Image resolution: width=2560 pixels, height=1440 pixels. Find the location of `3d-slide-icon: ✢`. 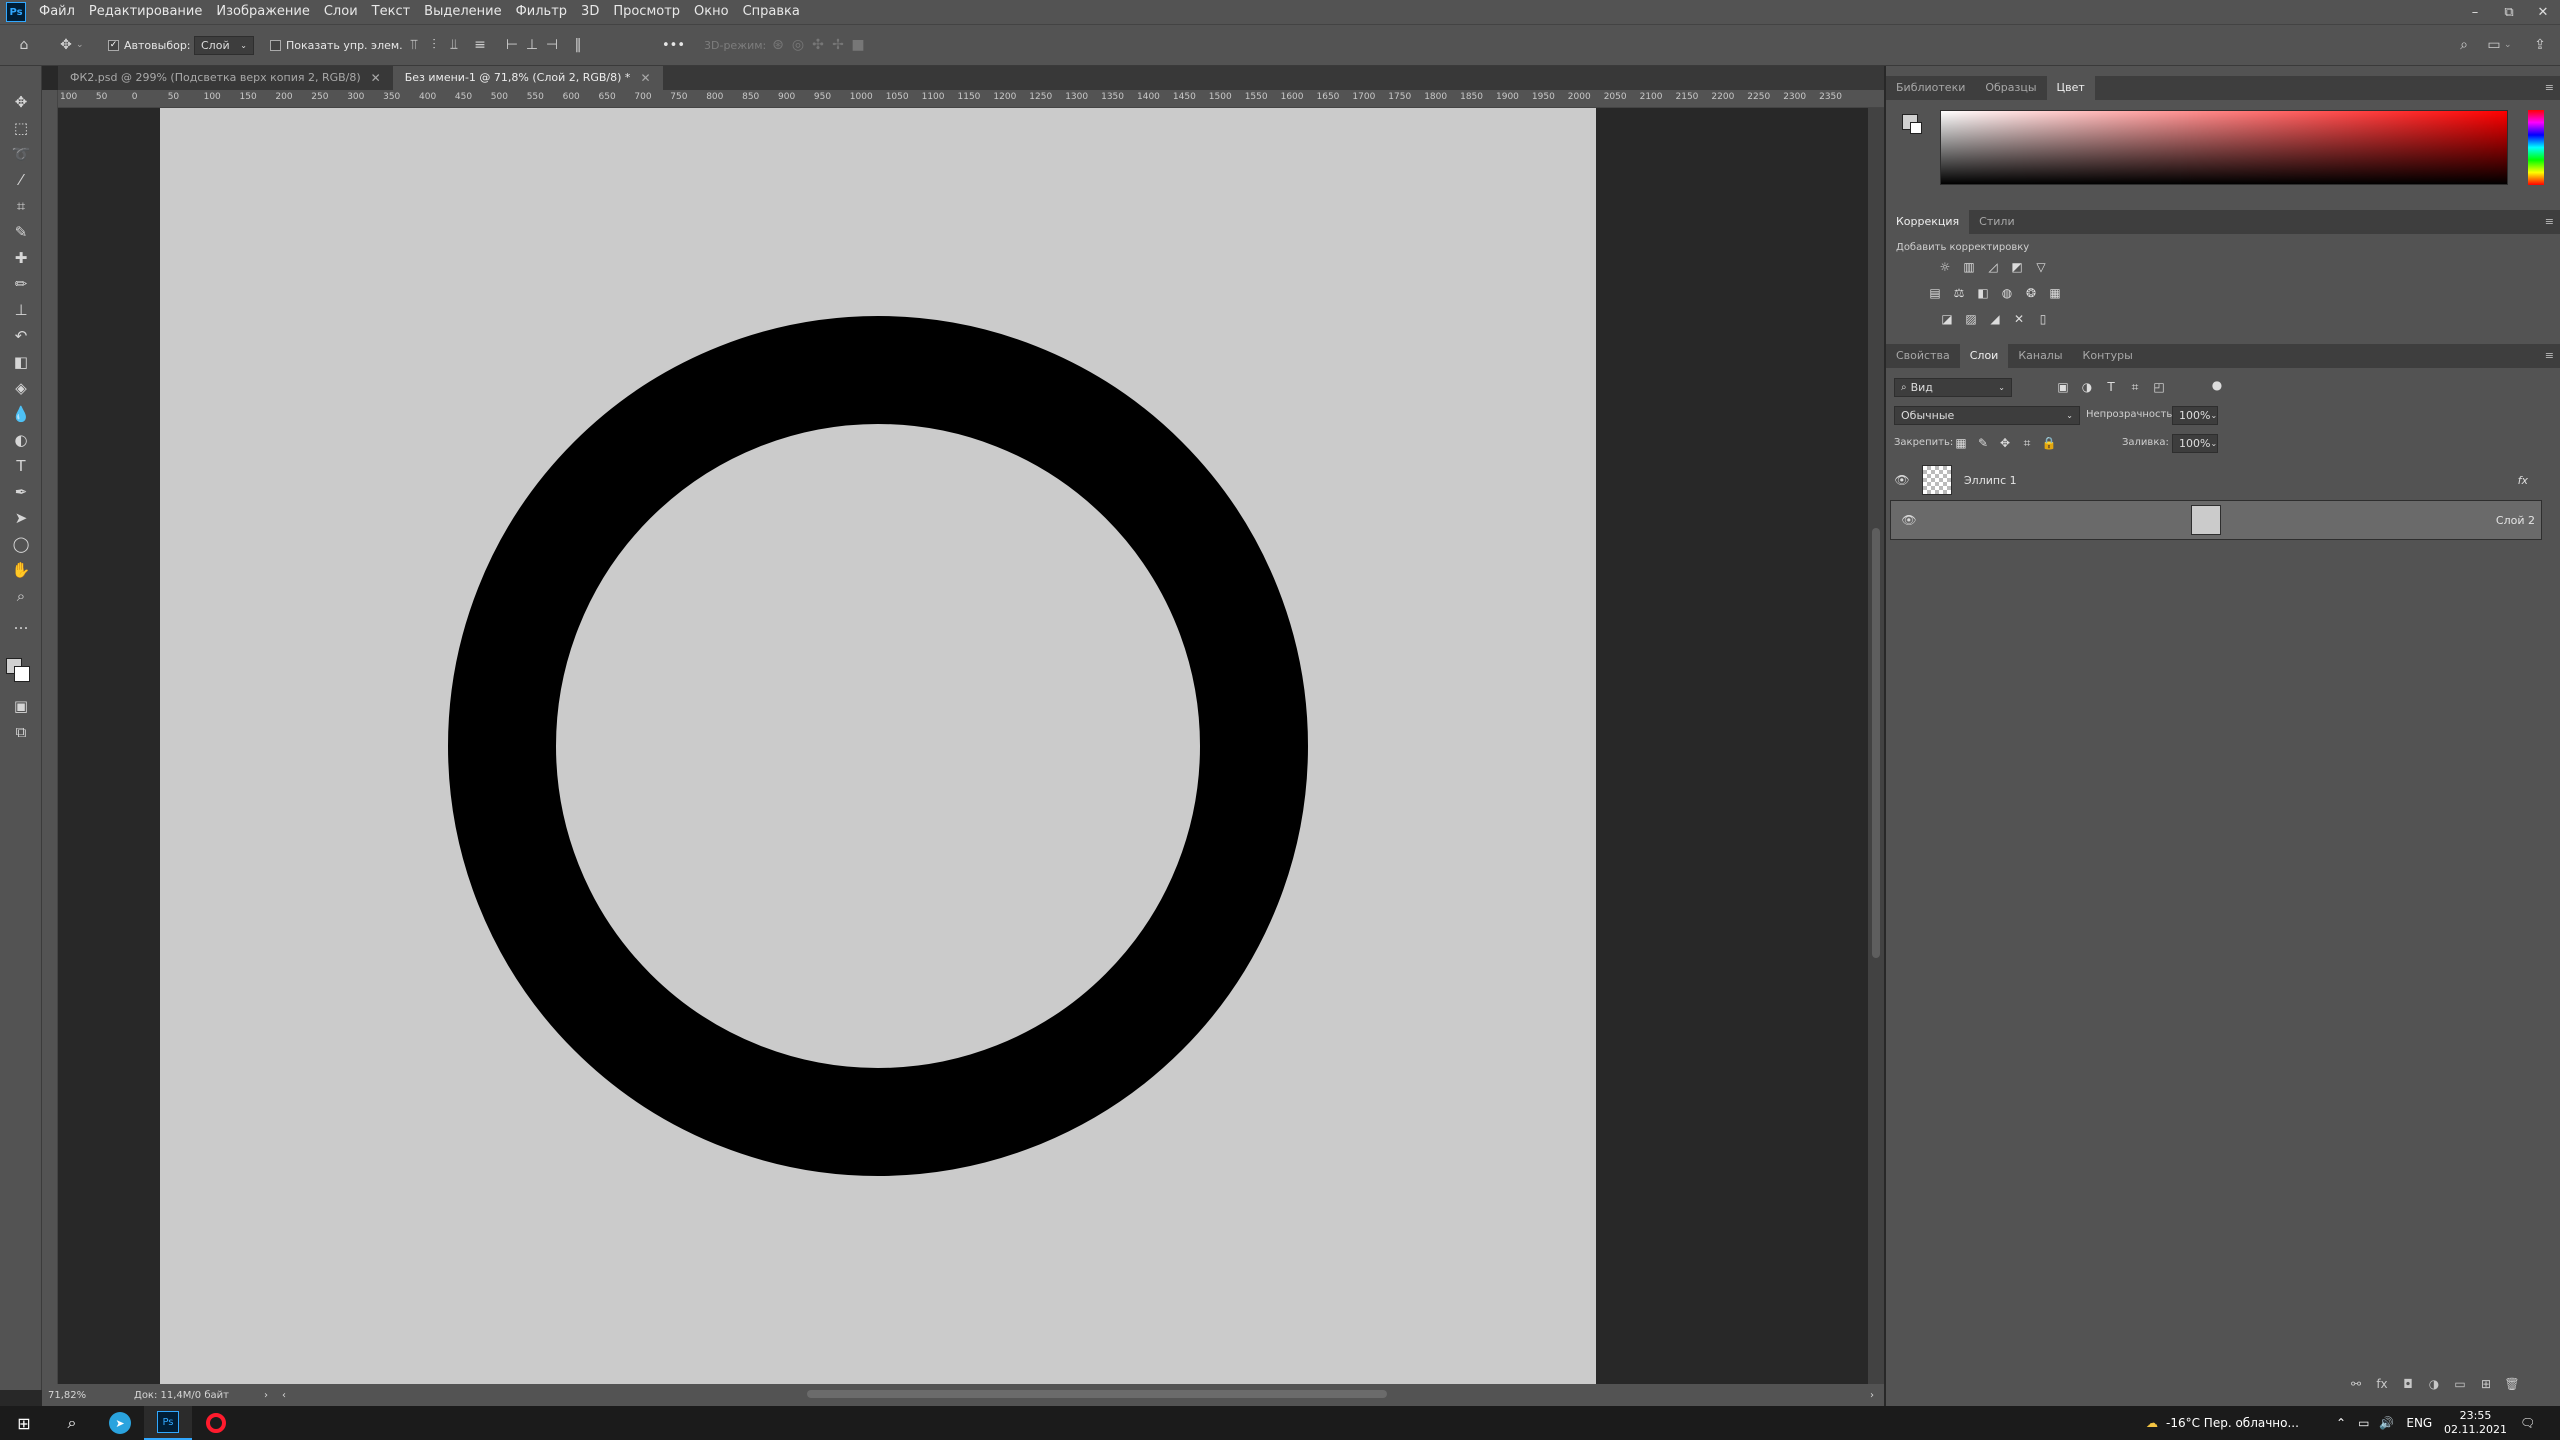

3d-slide-icon: ✢ is located at coordinates (838, 45).